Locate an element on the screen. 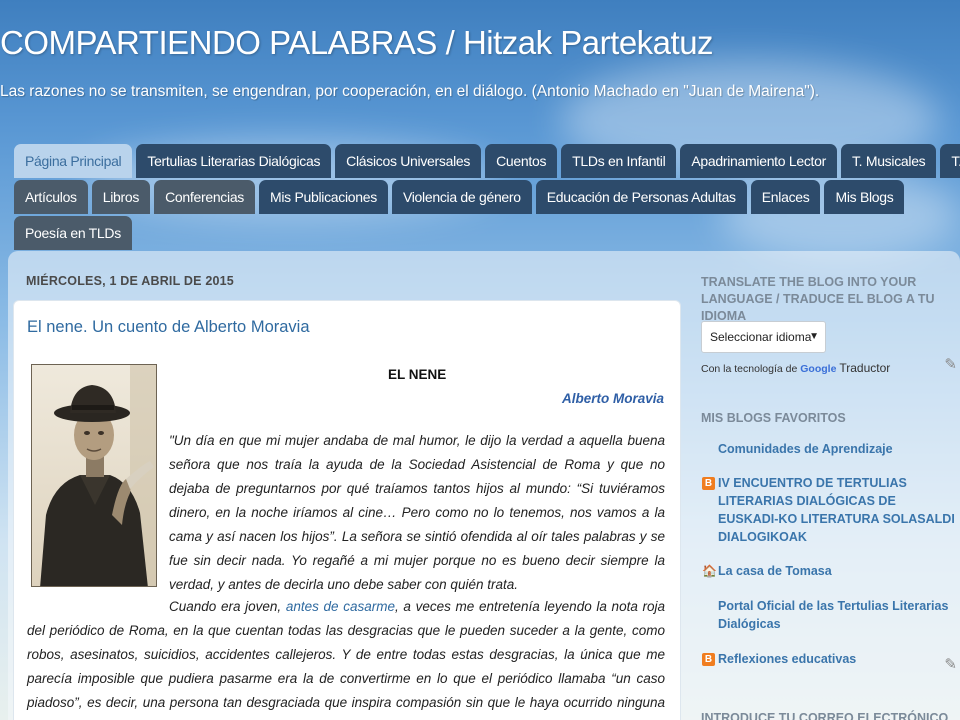  language-select: Seleccionar idioma ▼ is located at coordinates (763, 337).